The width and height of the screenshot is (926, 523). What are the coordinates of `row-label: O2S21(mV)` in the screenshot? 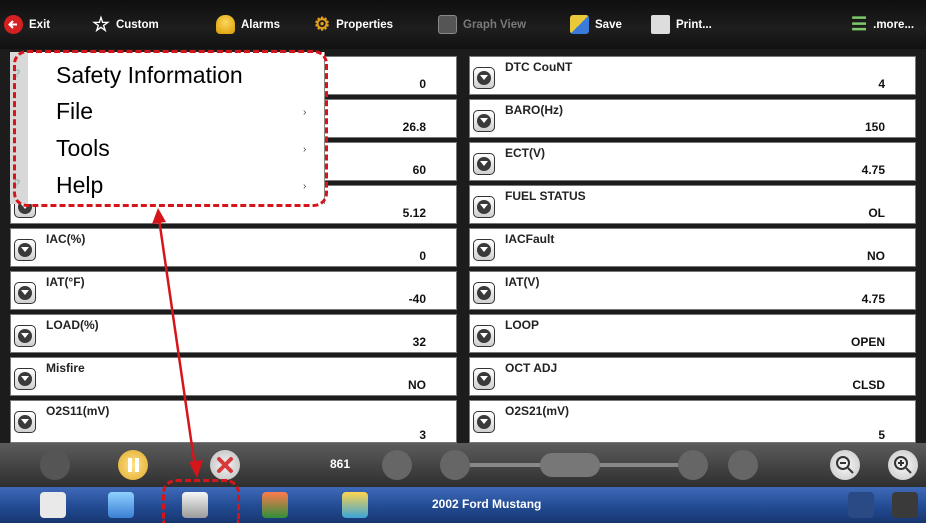 It's located at (537, 411).